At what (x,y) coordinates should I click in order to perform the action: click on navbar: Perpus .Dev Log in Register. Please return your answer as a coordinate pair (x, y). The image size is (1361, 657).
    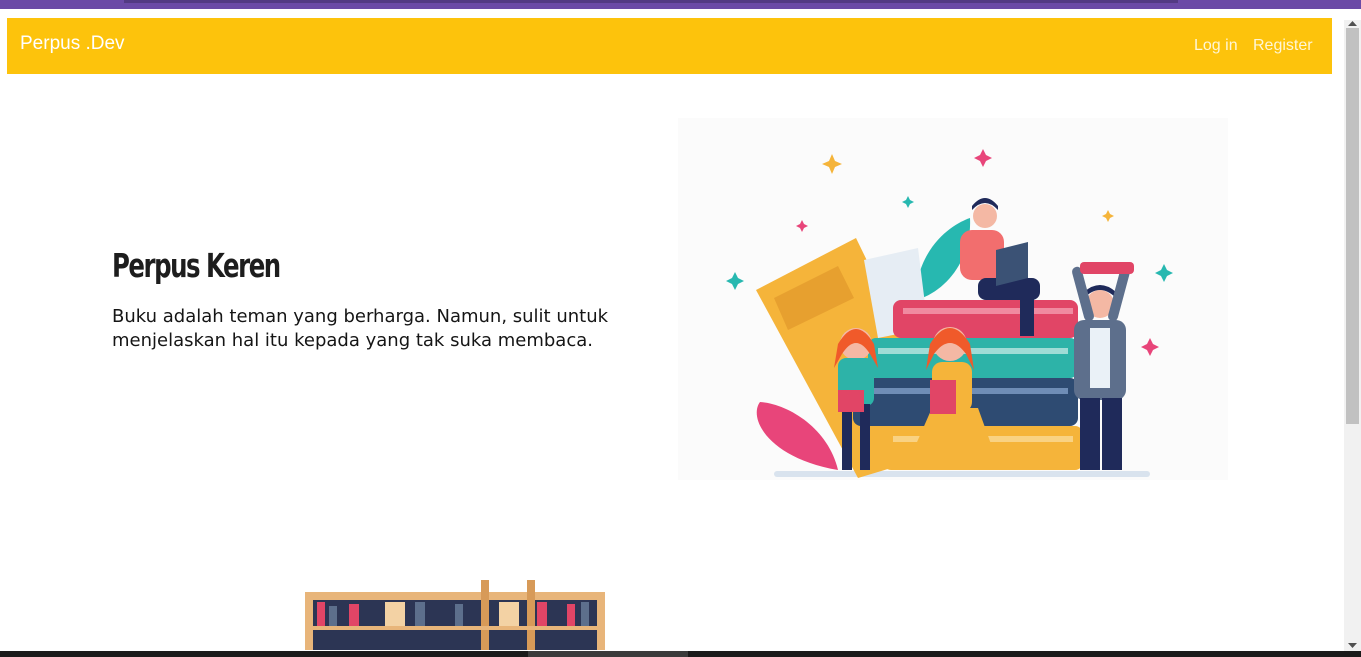
    Looking at the image, I should click on (669, 46).